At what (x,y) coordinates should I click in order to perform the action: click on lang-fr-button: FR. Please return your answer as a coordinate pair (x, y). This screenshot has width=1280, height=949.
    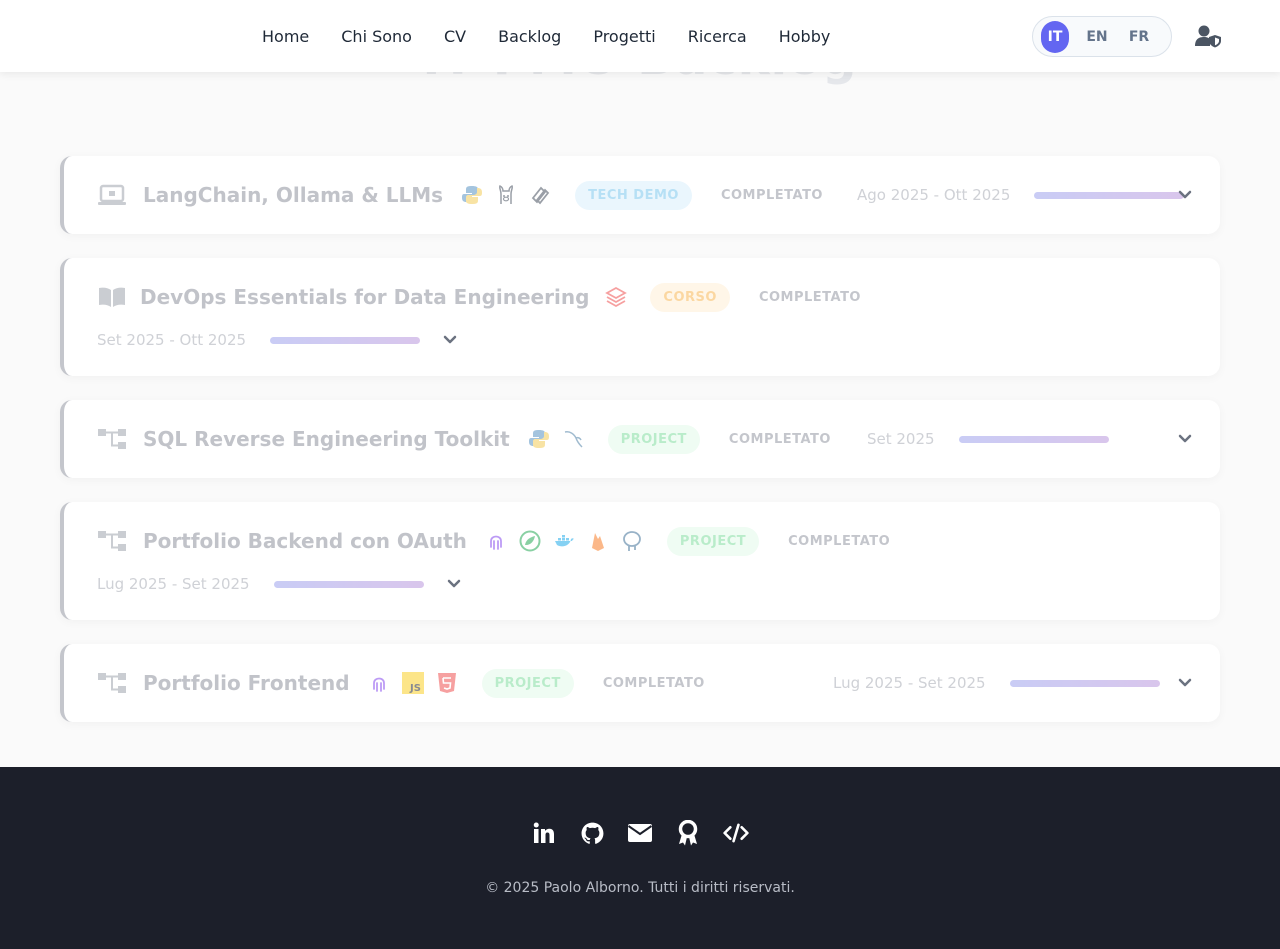
    Looking at the image, I should click on (1139, 37).